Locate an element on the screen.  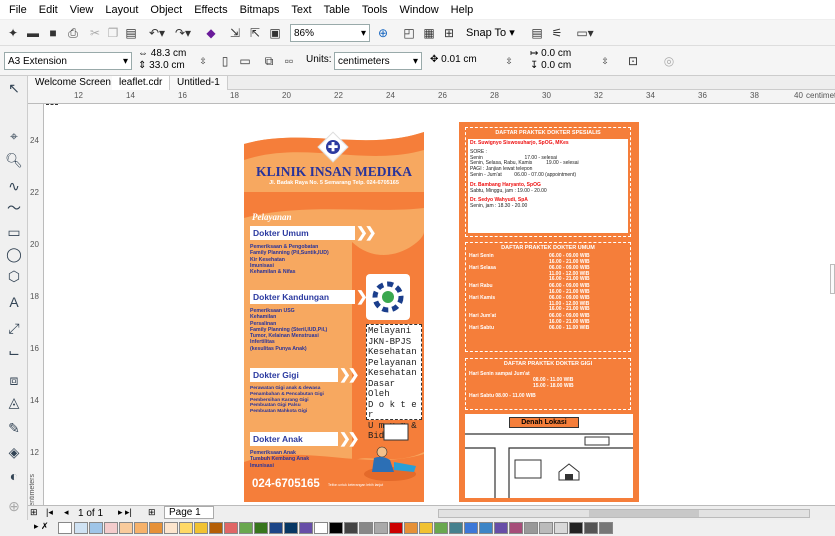
search-content-icon: ◆ is located at coordinates (211, 33).